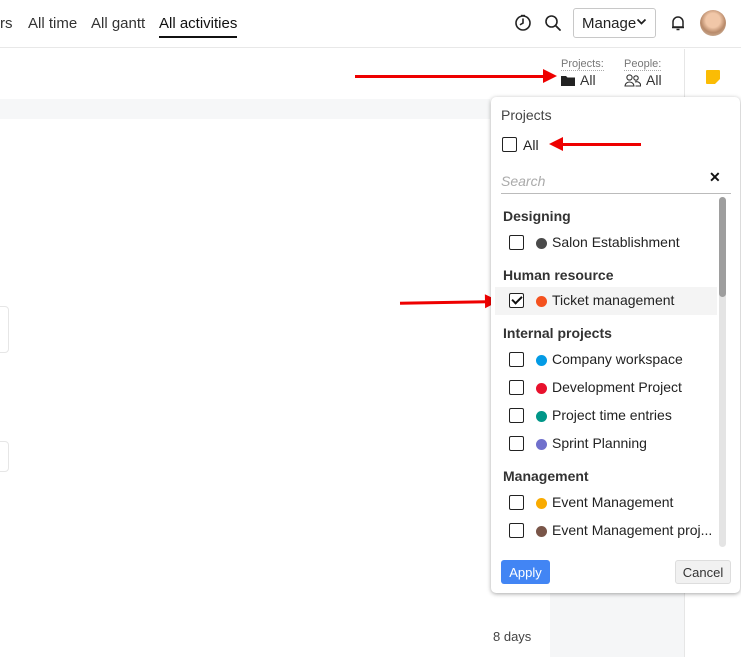 Image resolution: width=741 pixels, height=657 pixels. I want to click on search-icon, so click(553, 23).